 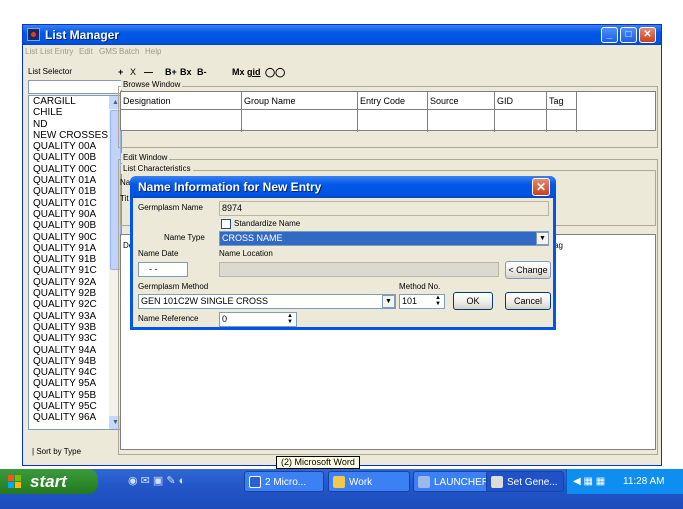 What do you see at coordinates (255, 482) in the screenshot?
I see `word-icon` at bounding box center [255, 482].